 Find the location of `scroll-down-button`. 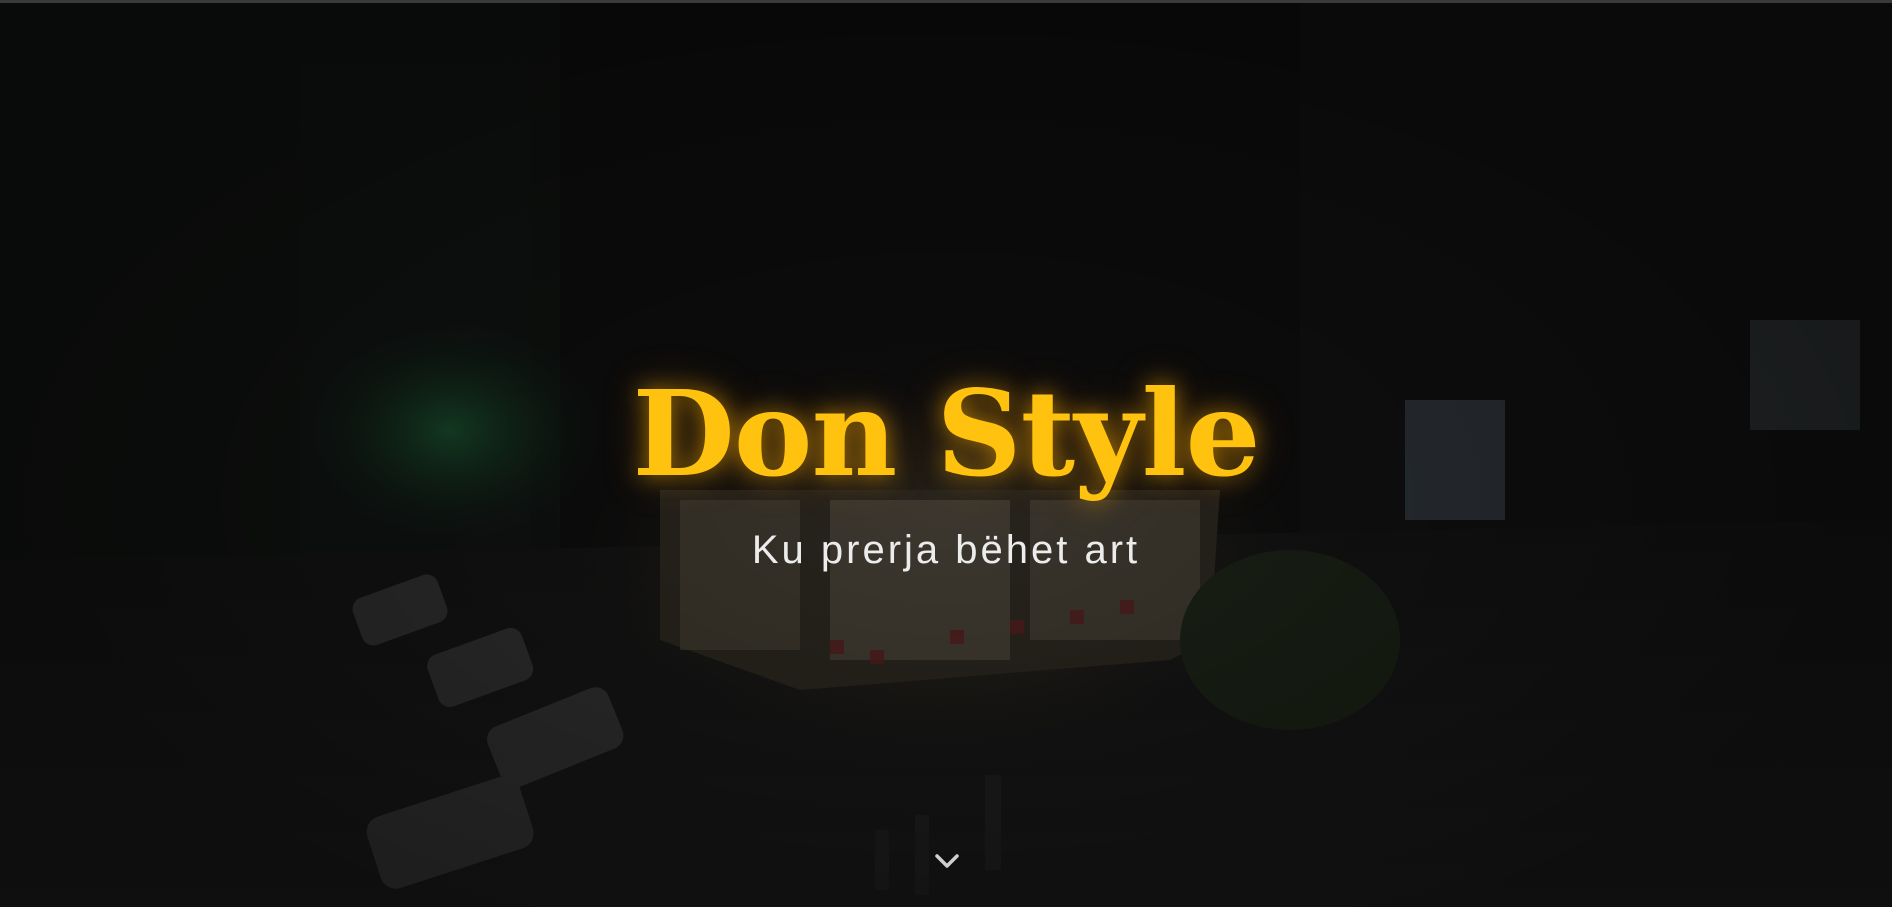

scroll-down-button is located at coordinates (947, 861).